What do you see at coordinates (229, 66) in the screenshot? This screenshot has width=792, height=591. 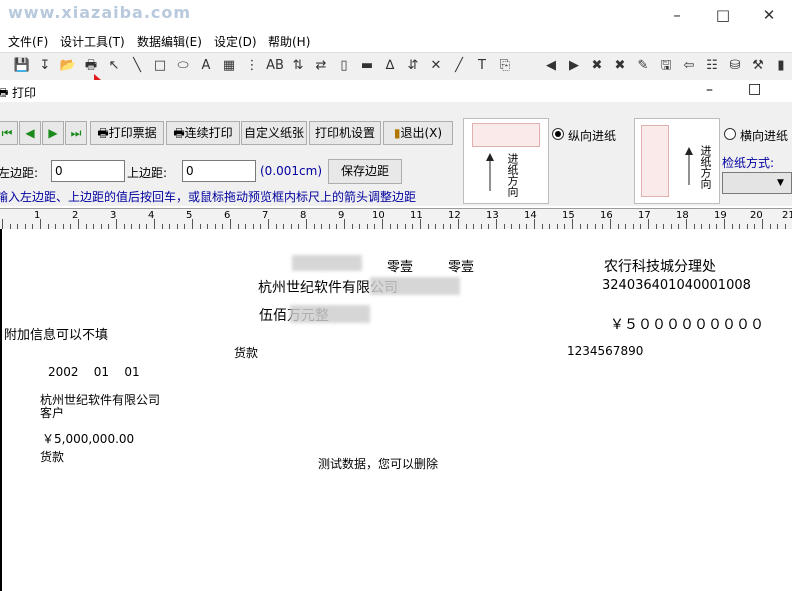 I see `textbox-icon: ▦` at bounding box center [229, 66].